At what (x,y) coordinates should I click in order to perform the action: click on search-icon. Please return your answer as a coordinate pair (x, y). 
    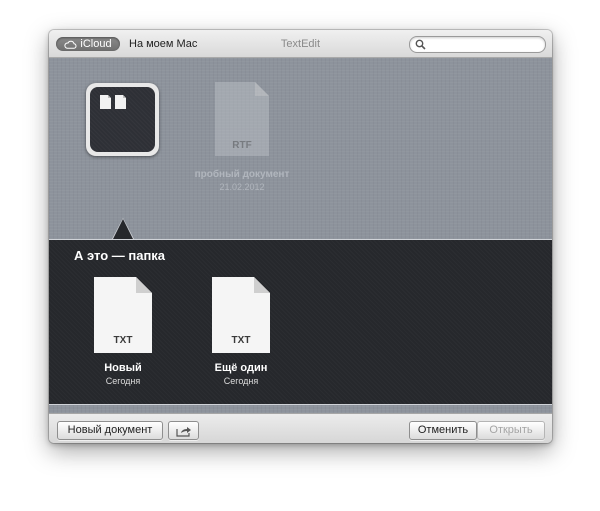
    Looking at the image, I should click on (420, 44).